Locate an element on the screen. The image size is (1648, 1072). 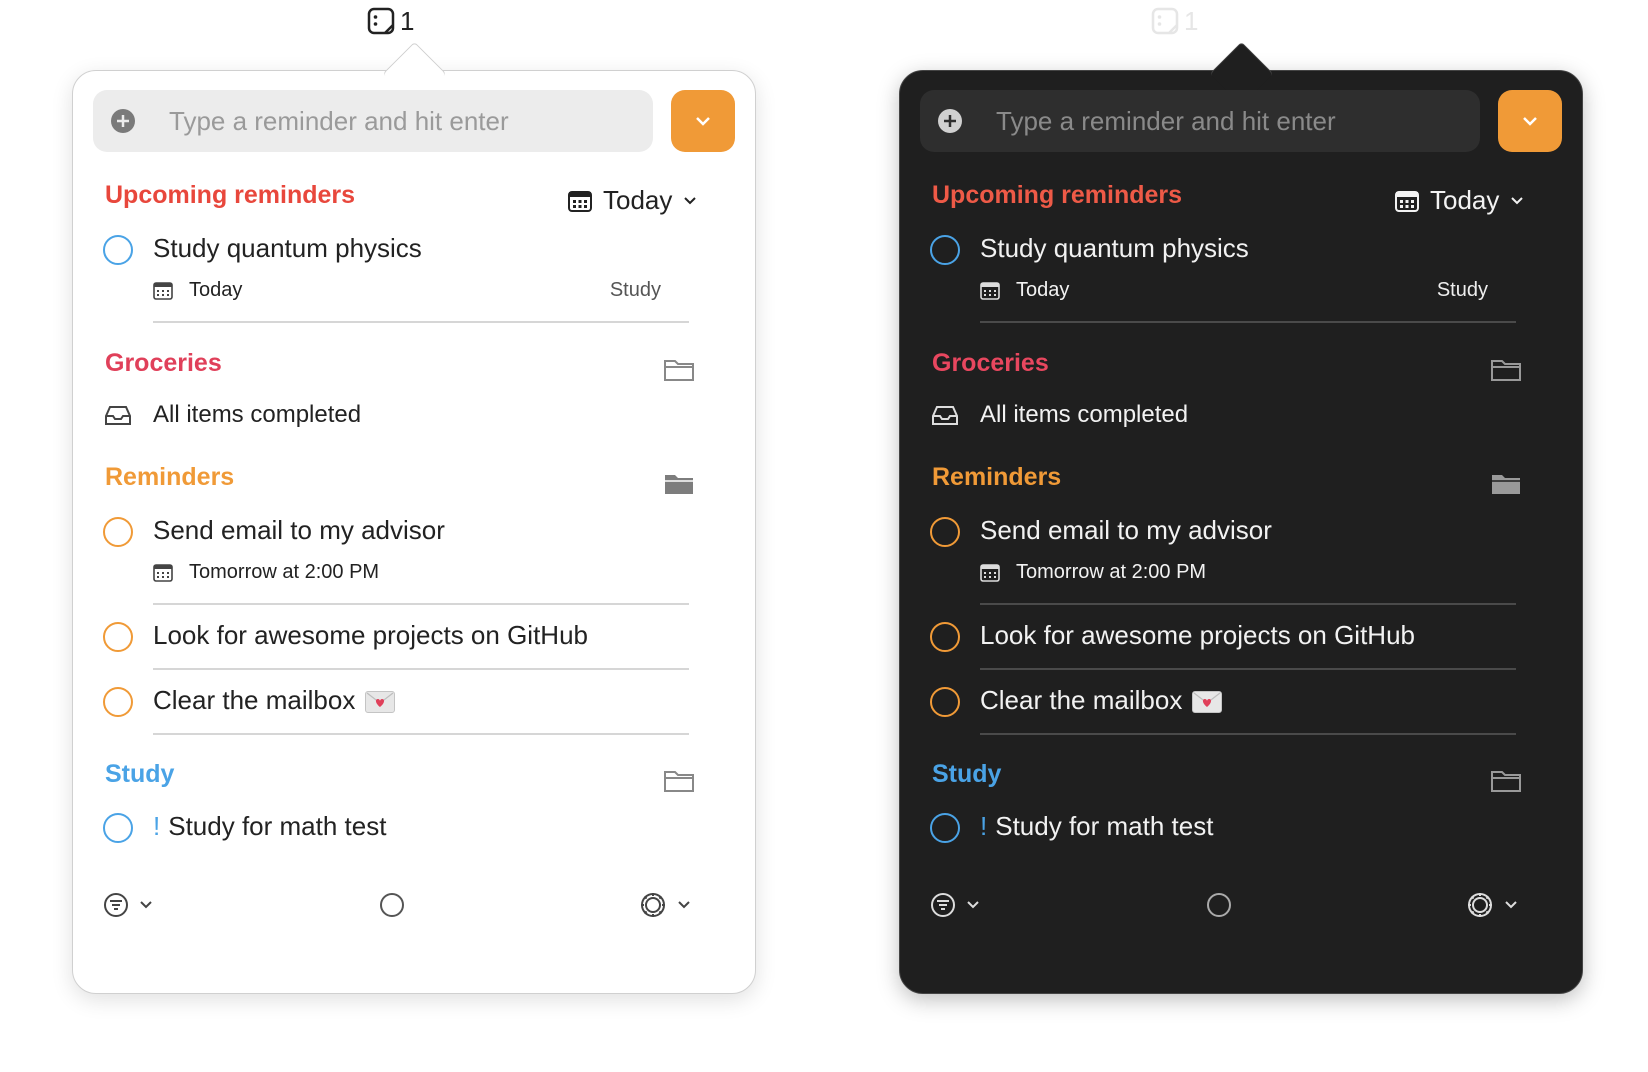
groceries-section-title: Groceries is located at coordinates (990, 363).